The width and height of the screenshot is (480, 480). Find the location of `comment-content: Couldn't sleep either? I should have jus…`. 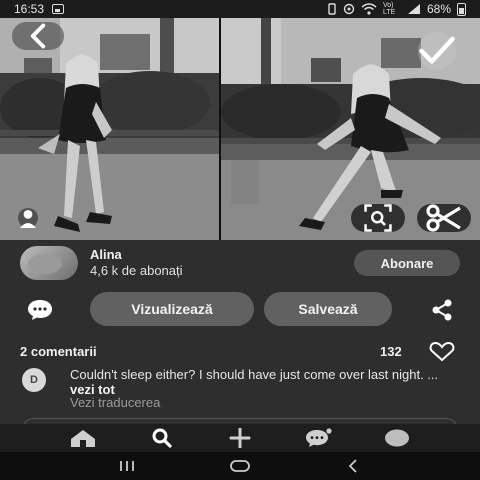

comment-content: Couldn't sleep either? I should have jus… is located at coordinates (254, 374).